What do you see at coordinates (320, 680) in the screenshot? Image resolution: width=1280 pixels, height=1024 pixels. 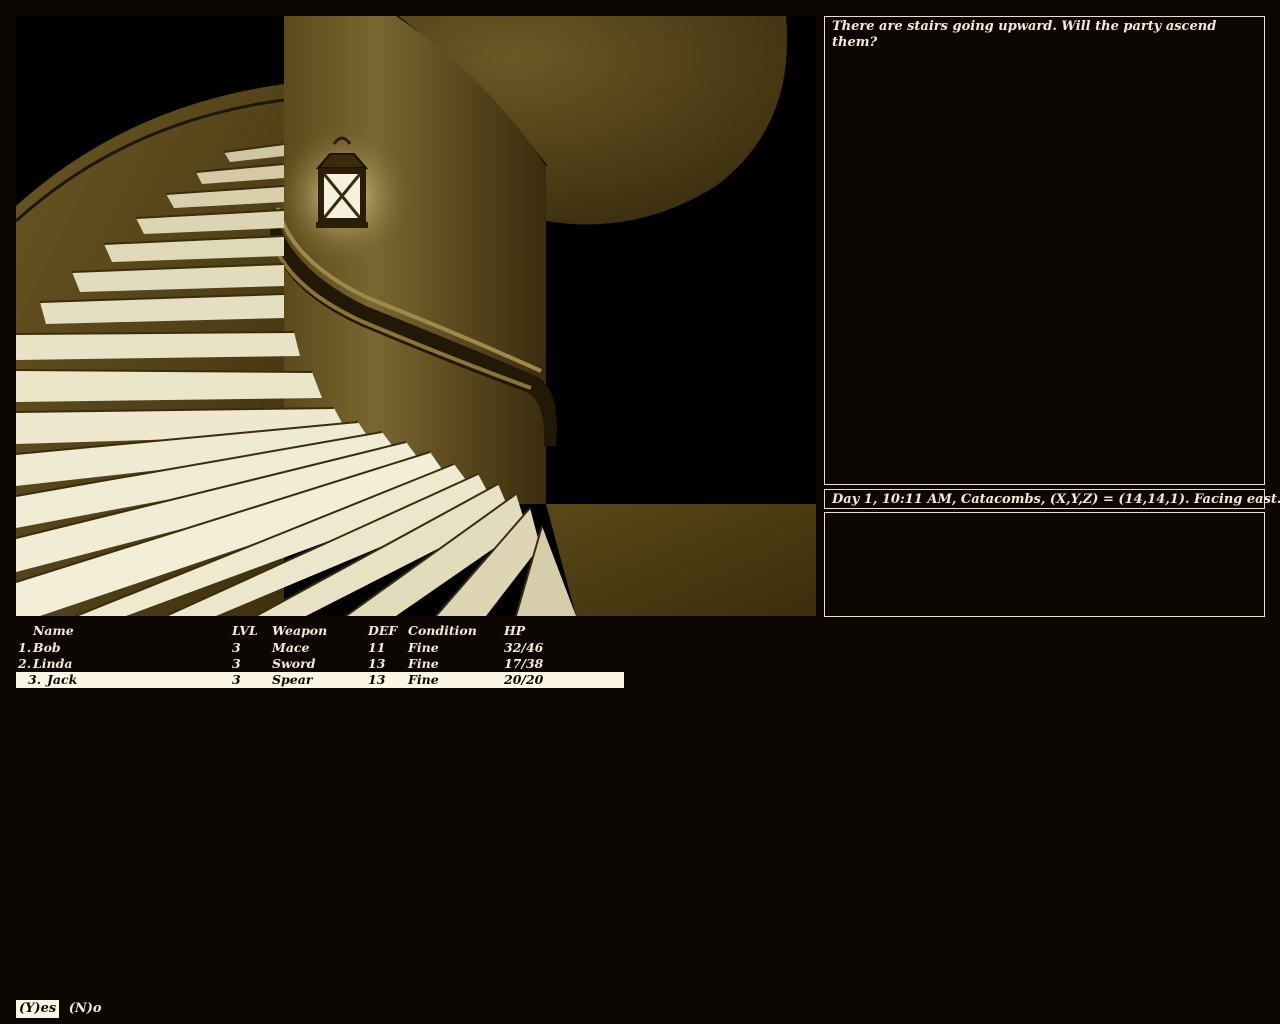 I see `party-member-row-selected: 3. Jack 3 Spear 13 Fine 20/20` at bounding box center [320, 680].